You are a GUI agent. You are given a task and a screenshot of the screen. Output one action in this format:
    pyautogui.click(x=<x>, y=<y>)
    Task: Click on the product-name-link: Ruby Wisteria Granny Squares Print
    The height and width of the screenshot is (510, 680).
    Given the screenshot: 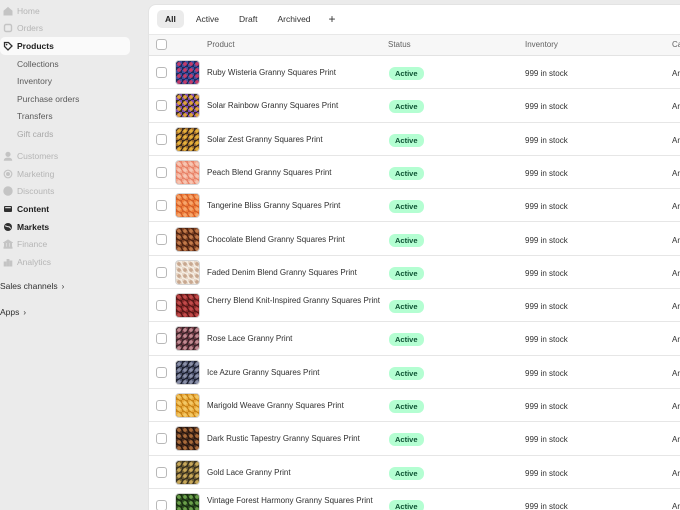 What is the action you would take?
    pyautogui.click(x=294, y=73)
    